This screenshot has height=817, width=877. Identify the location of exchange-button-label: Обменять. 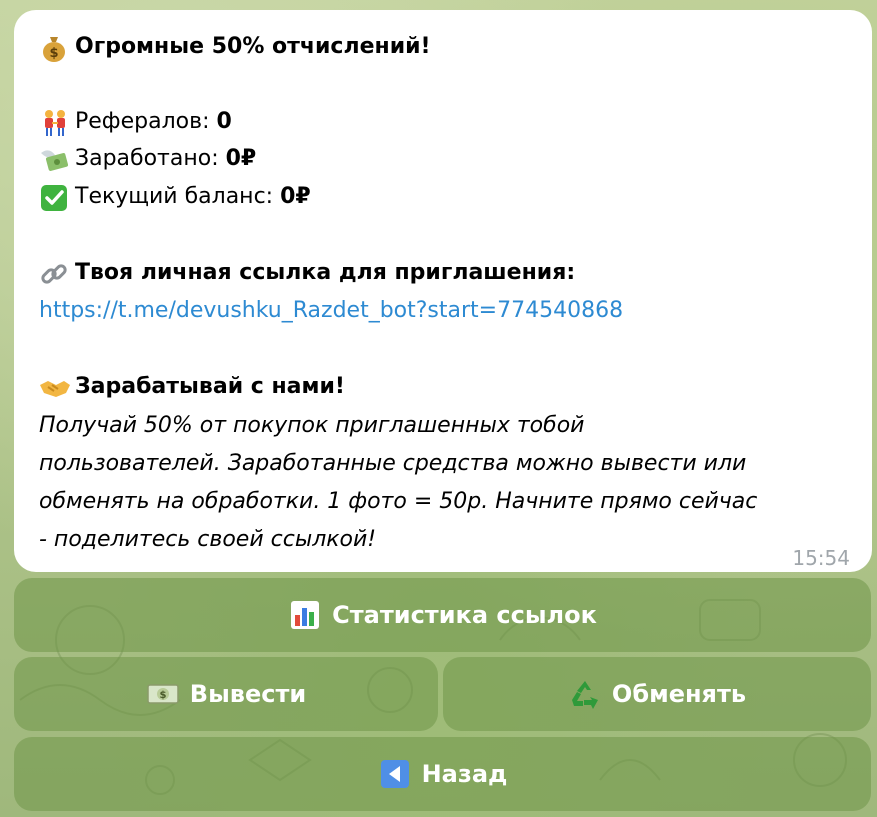
(679, 694).